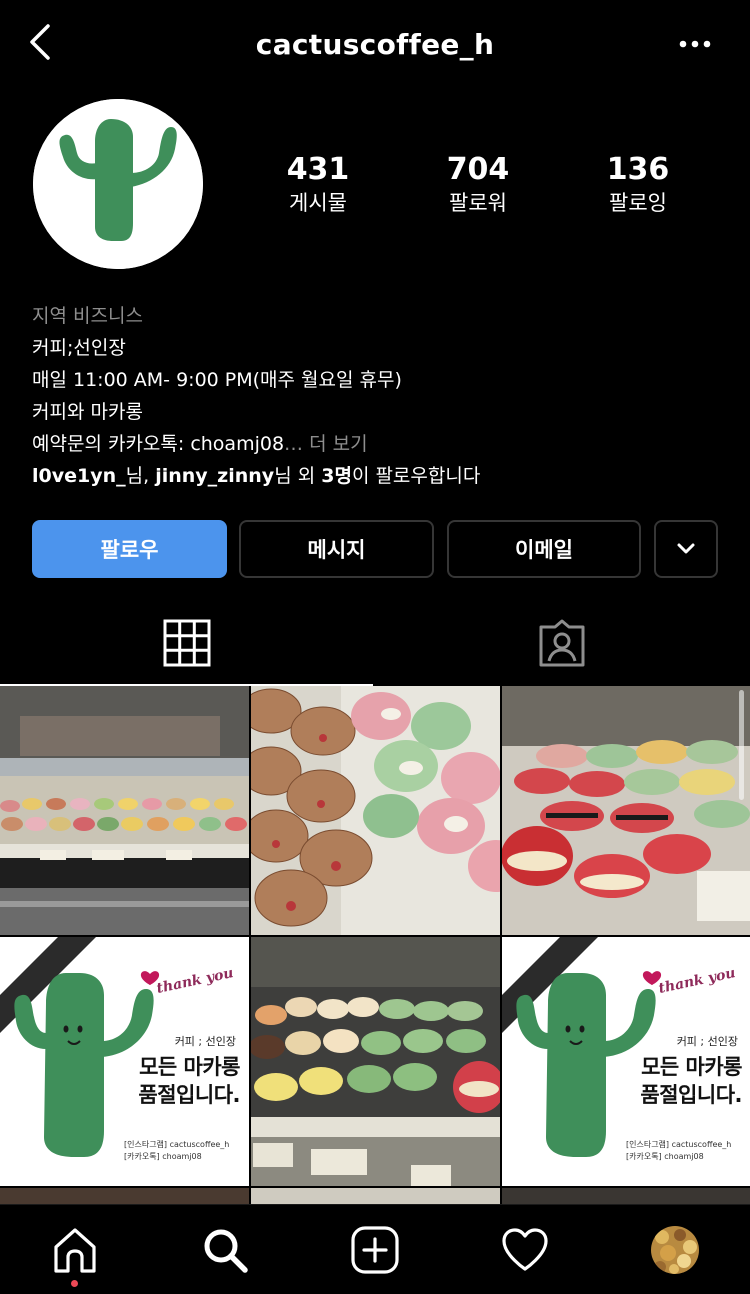 The width and height of the screenshot is (750, 1294). I want to click on stat-posts: 431 게시물, so click(318, 185).